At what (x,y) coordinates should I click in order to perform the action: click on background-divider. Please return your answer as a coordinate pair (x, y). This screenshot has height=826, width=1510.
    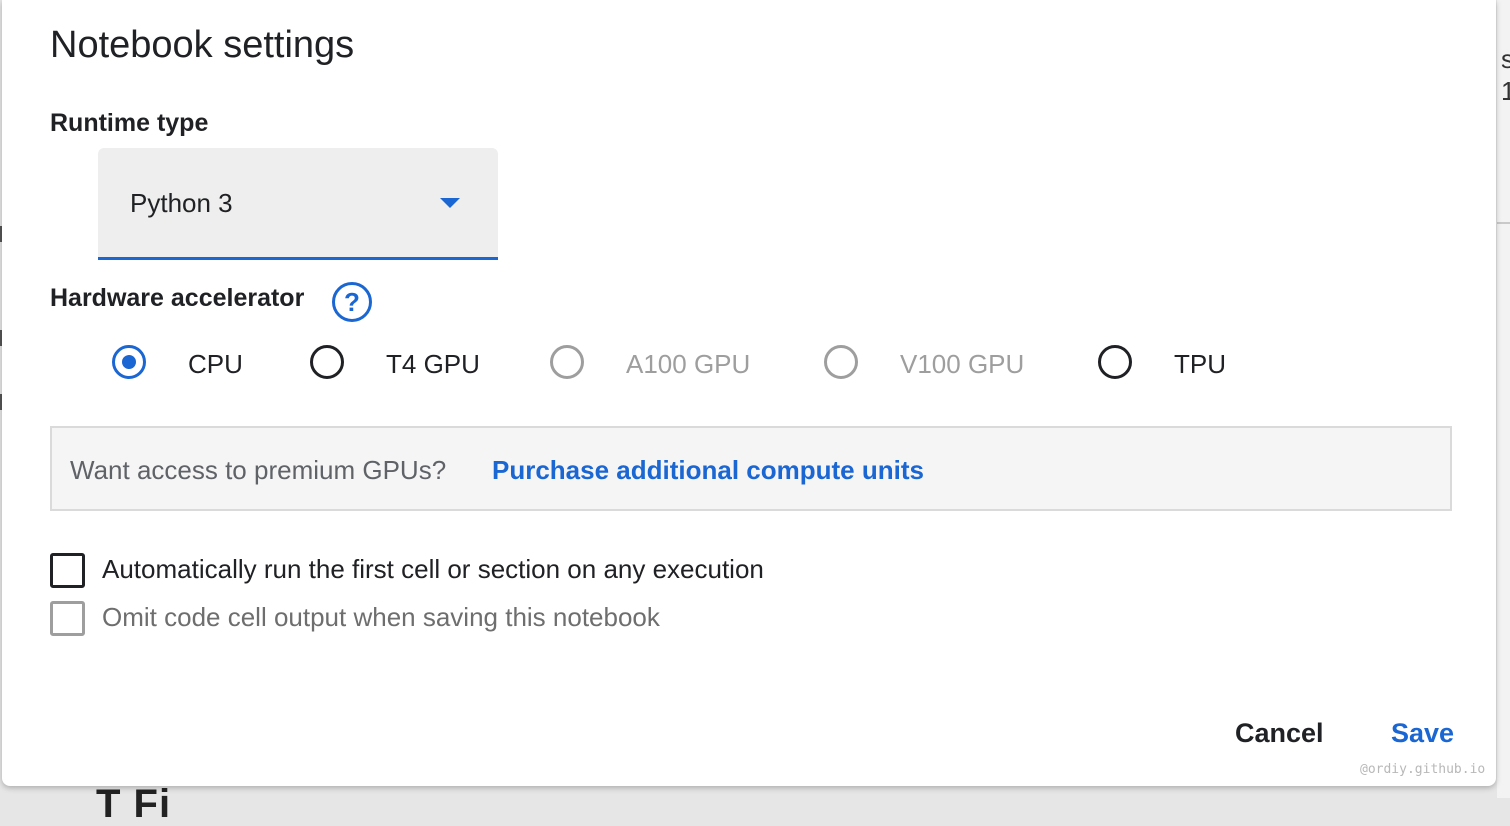
    Looking at the image, I should click on (1503, 223).